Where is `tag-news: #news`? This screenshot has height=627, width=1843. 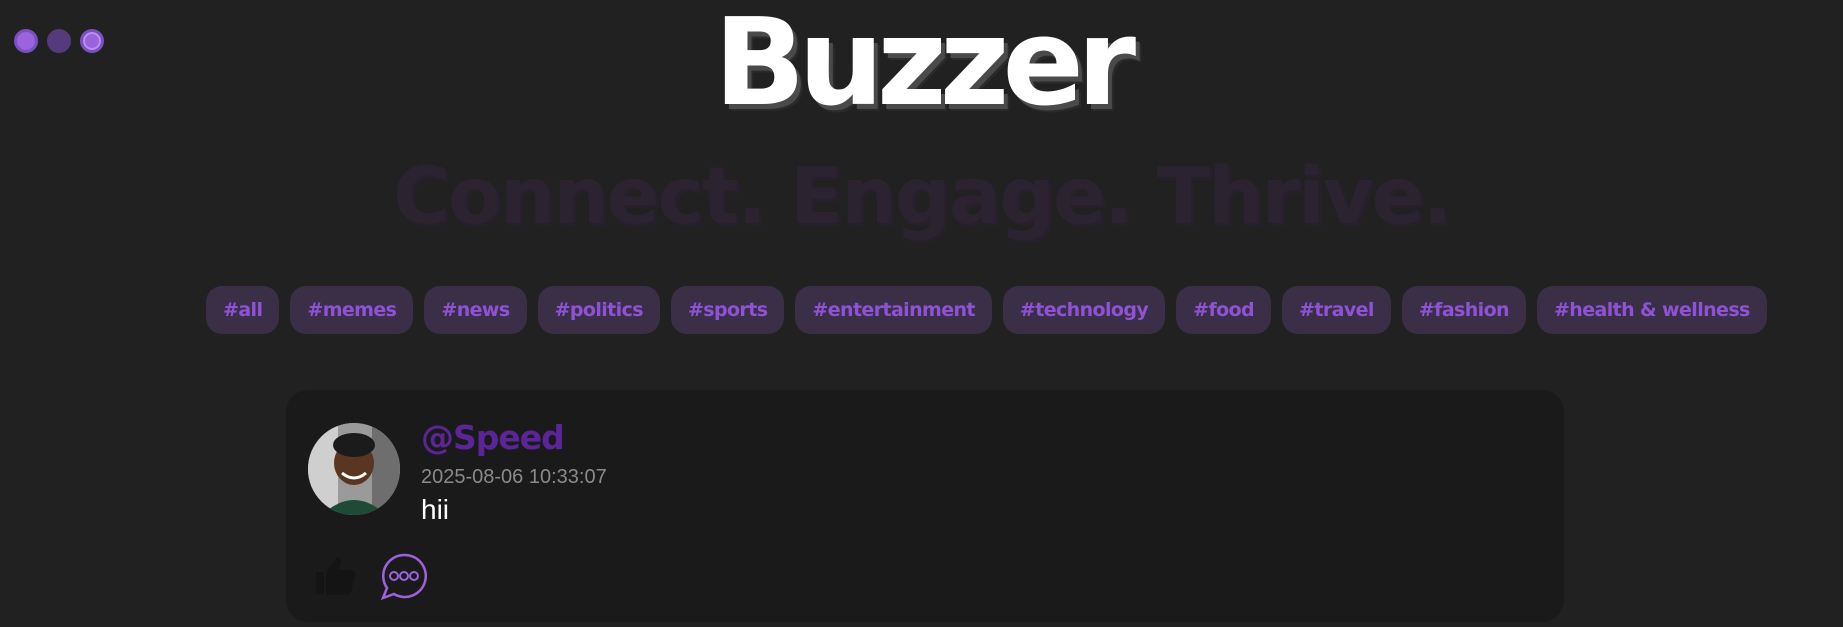
tag-news: #news is located at coordinates (475, 310).